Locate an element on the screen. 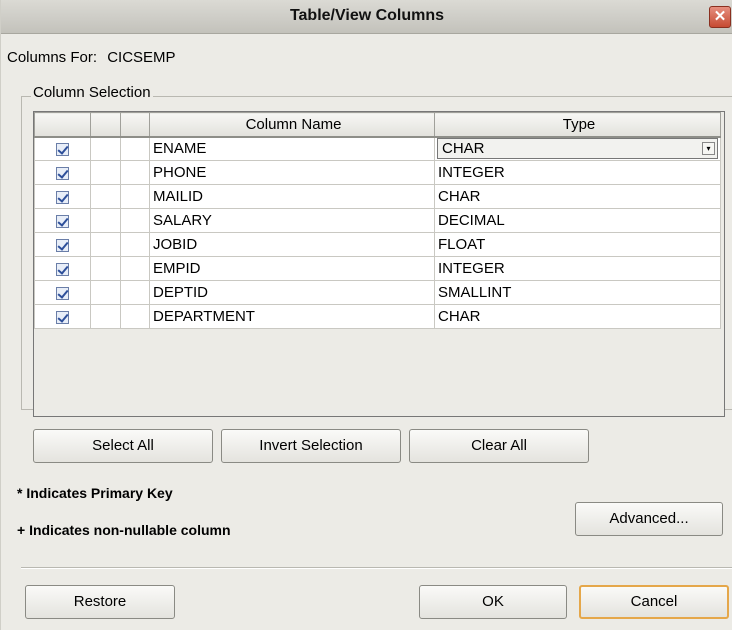  column-selection-legend: Column Selection is located at coordinates (92, 92).